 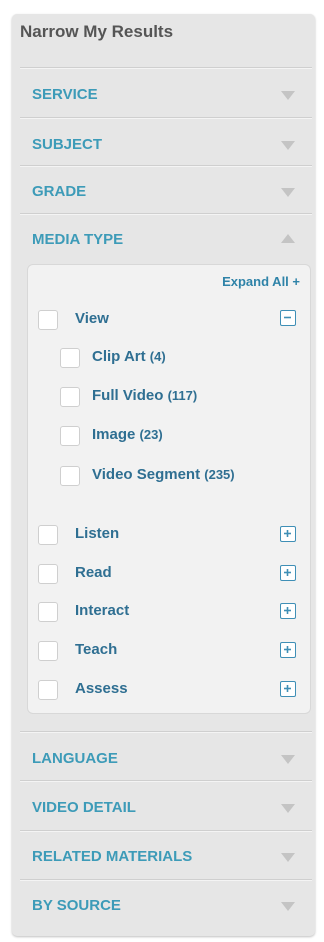 I want to click on filter-label-assess: Assess, so click(x=101, y=688).